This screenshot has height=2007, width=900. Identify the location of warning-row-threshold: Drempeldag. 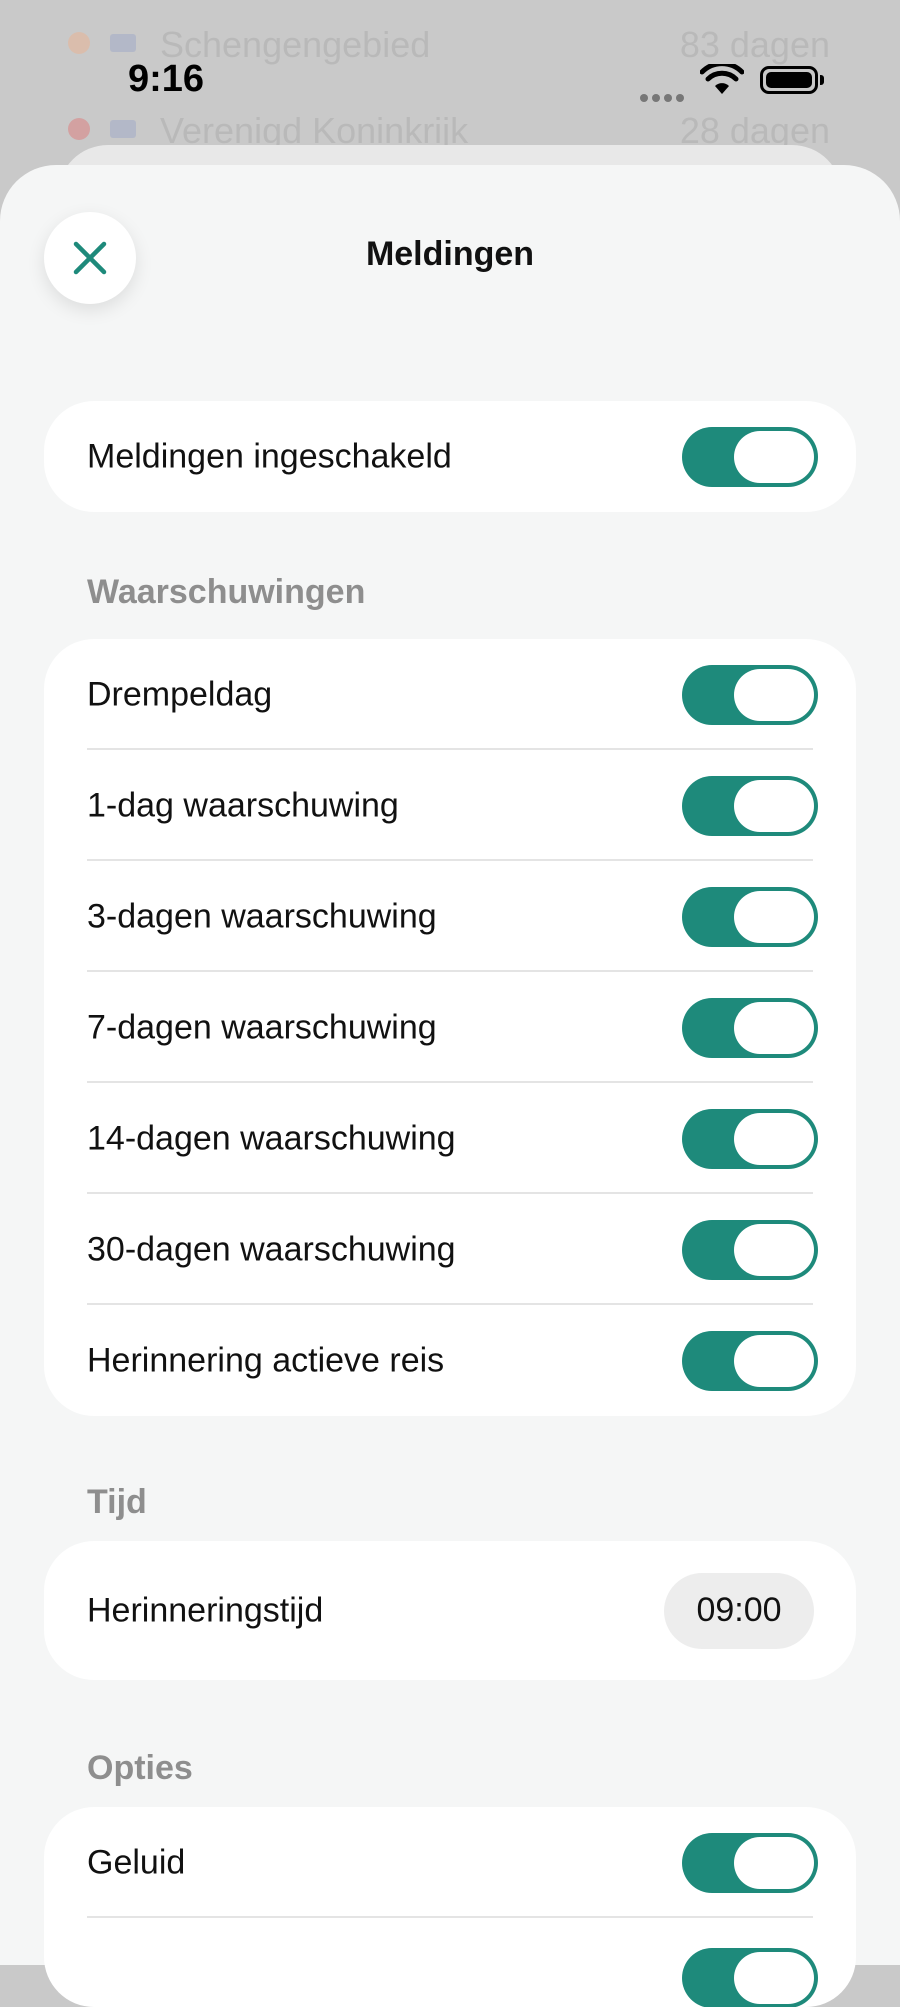
(450, 694).